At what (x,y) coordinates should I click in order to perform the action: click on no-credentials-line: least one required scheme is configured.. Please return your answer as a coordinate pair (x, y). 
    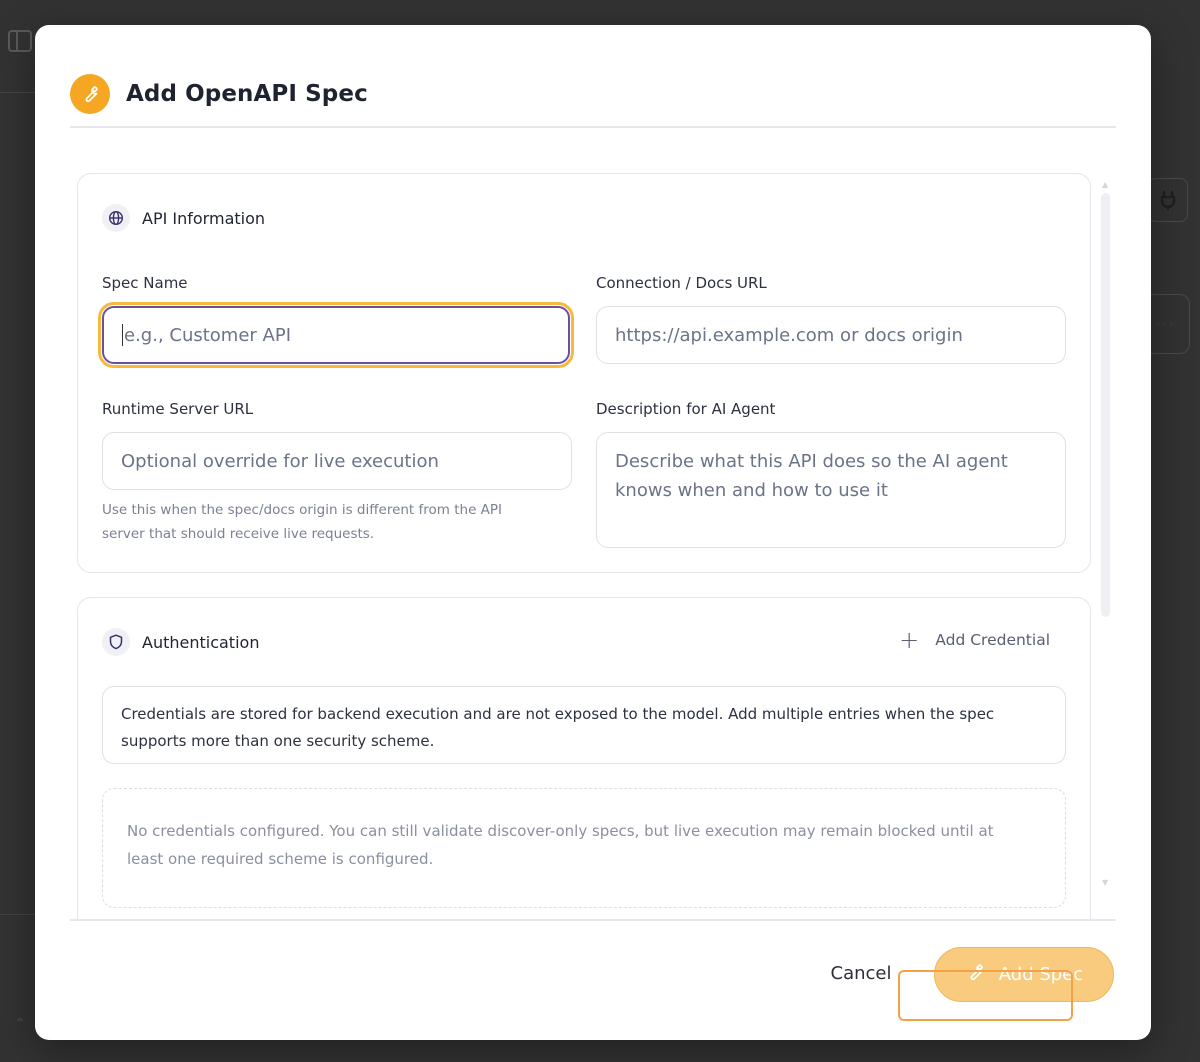
    Looking at the image, I should click on (280, 859).